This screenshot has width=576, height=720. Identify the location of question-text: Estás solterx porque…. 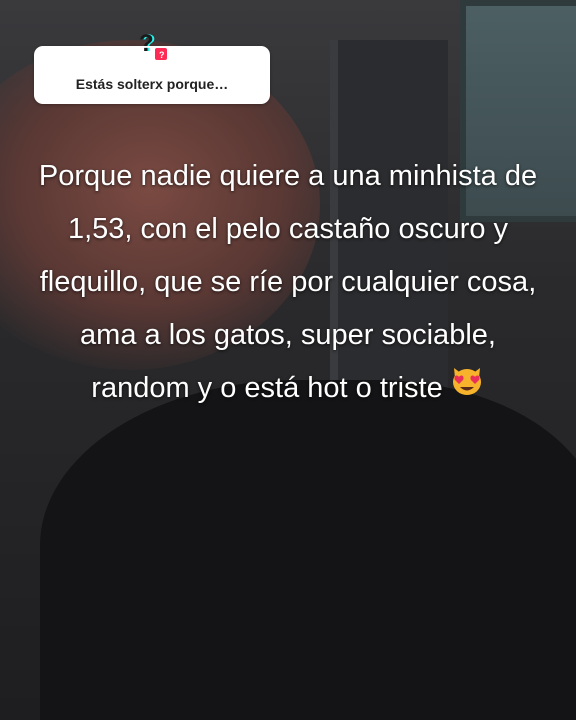
(152, 84).